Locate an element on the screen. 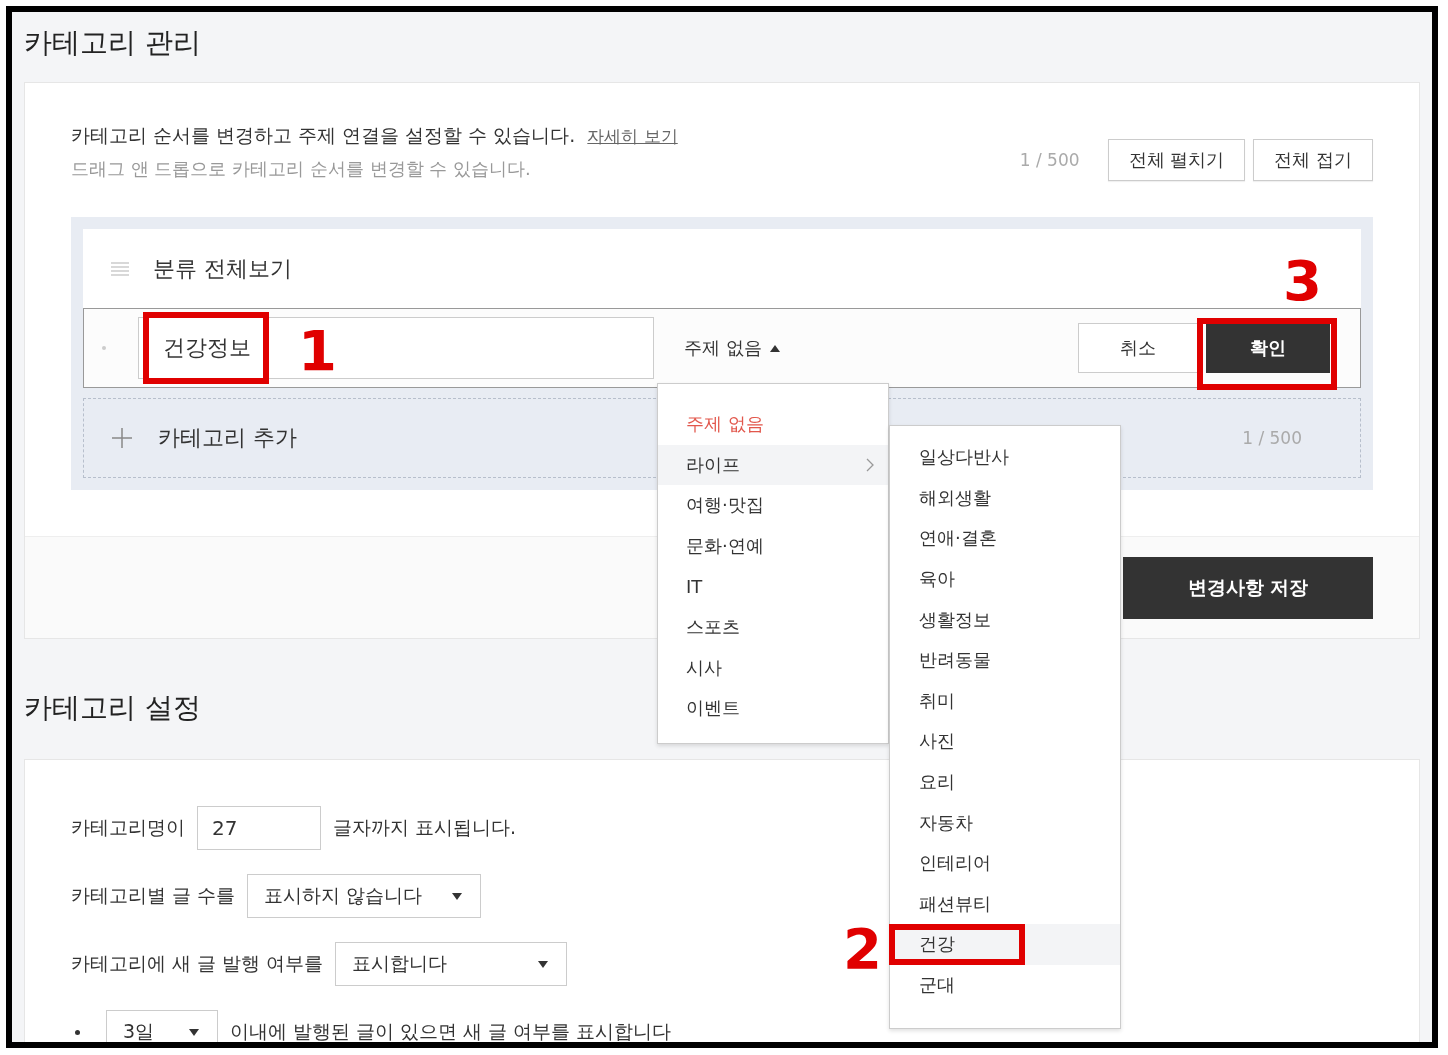  outline-button: 전체 접기 is located at coordinates (1313, 160).